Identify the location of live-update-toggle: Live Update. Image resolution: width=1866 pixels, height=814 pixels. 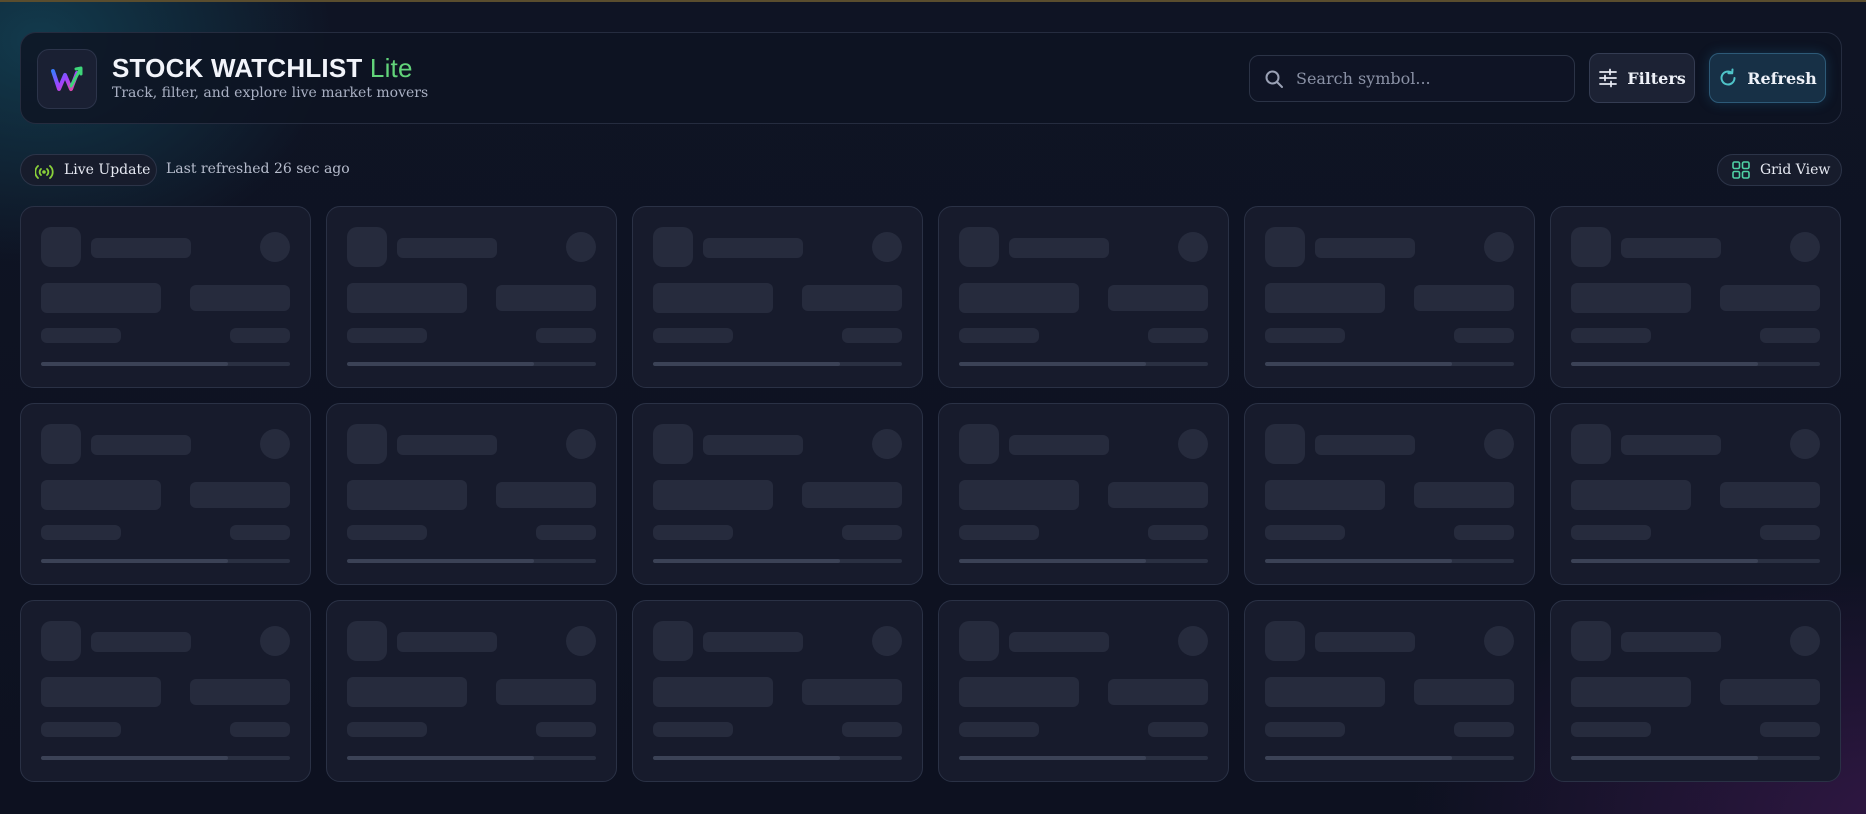
(88, 170).